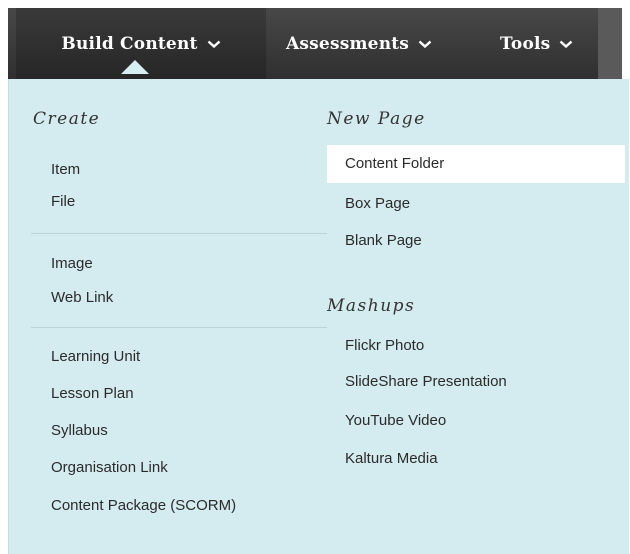 The width and height of the screenshot is (630, 554). I want to click on section-heading-mashups: Mashups, so click(371, 306).